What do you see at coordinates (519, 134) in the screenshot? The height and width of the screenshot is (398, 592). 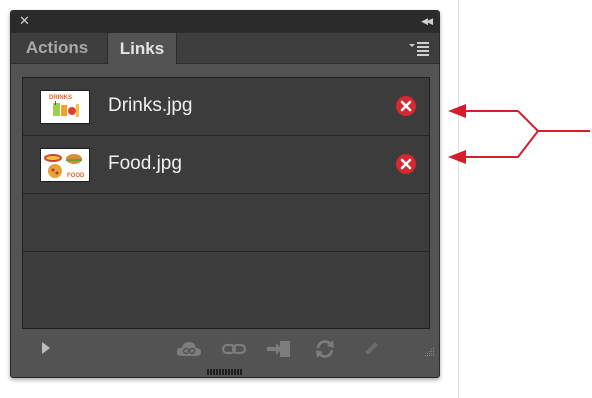 I see `annotation-arrows` at bounding box center [519, 134].